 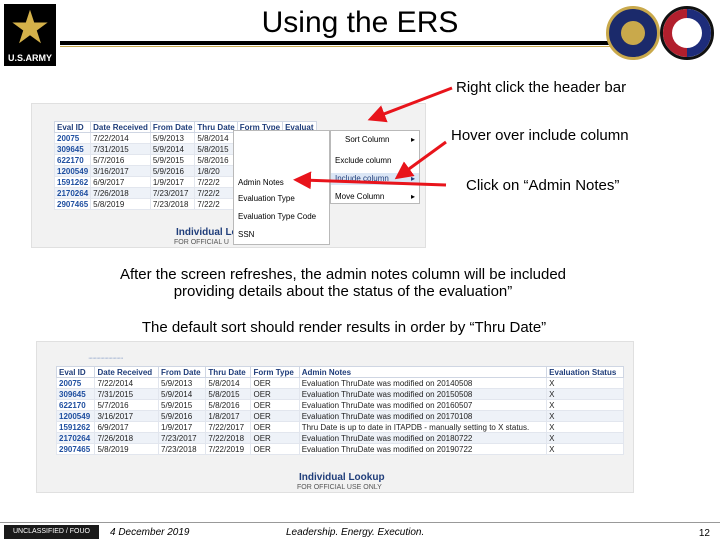 What do you see at coordinates (228, 438) in the screenshot?
I see `table-cell: 7/22/2018` at bounding box center [228, 438].